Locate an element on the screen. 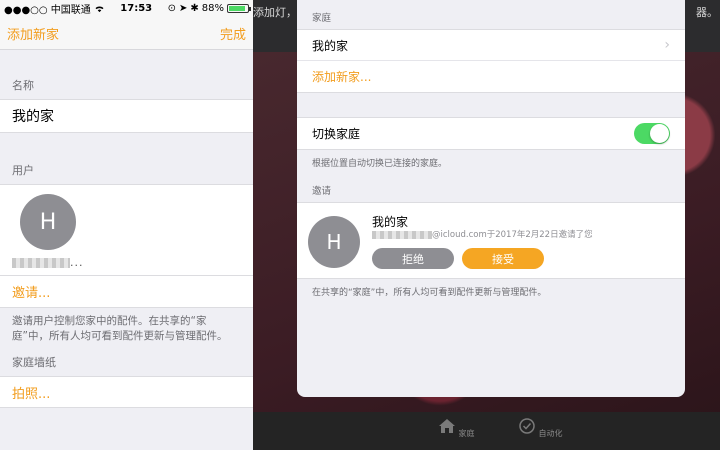 The image size is (720, 450). invite-section-label: 邀请 is located at coordinates (322, 191).